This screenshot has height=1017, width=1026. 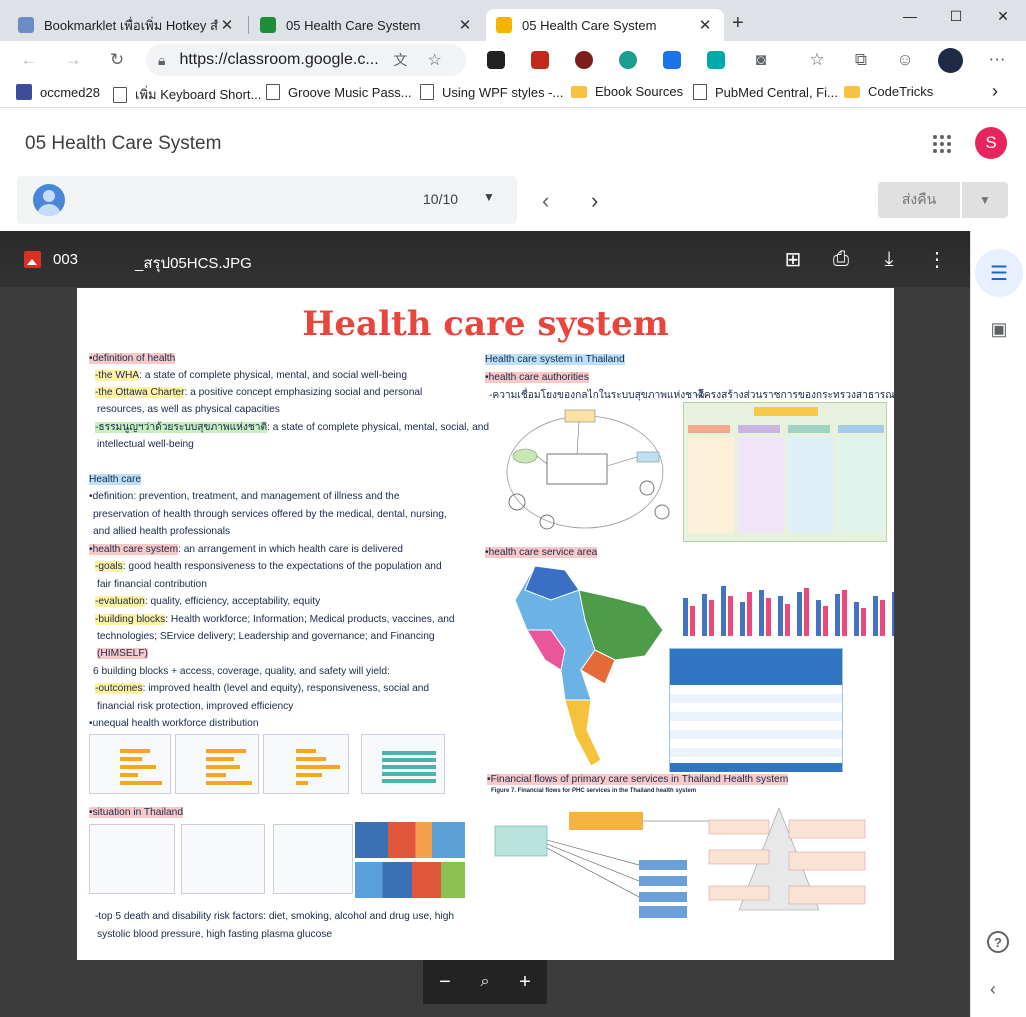 I want to click on moph-organization-chart, so click(x=785, y=472).